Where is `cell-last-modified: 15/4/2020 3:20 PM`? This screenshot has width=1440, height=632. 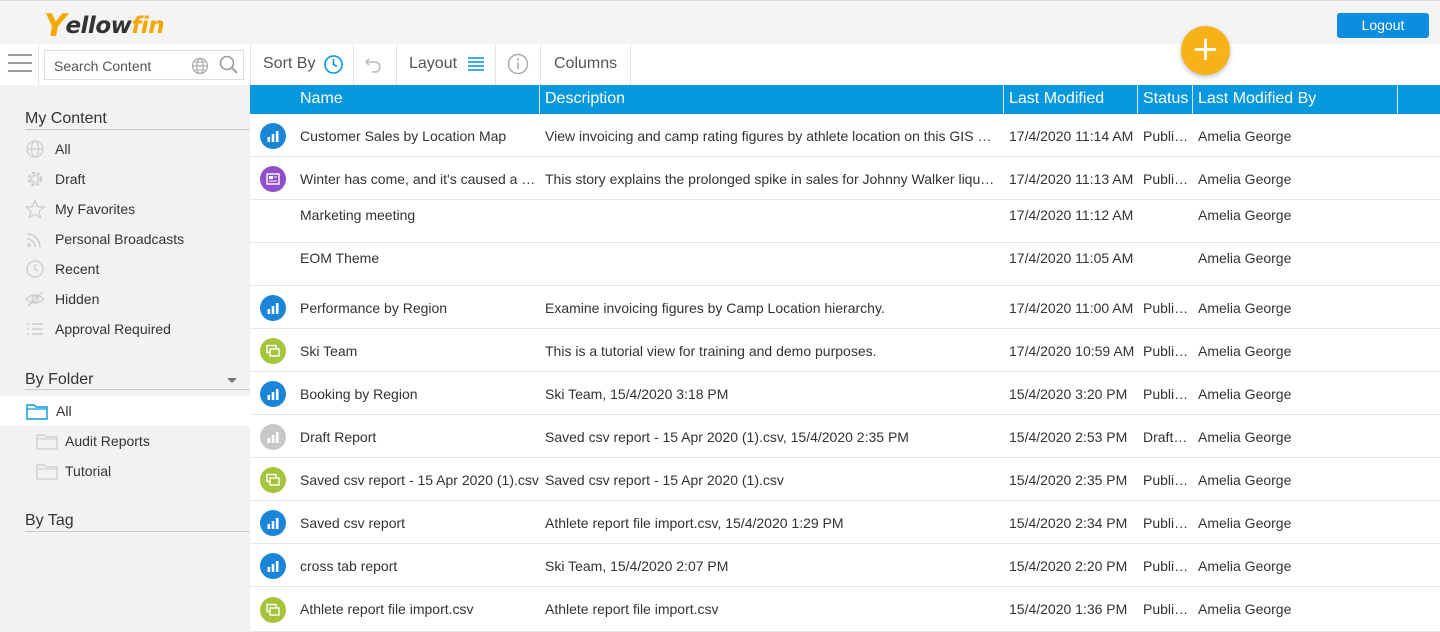 cell-last-modified: 15/4/2020 3:20 PM is located at coordinates (1068, 394).